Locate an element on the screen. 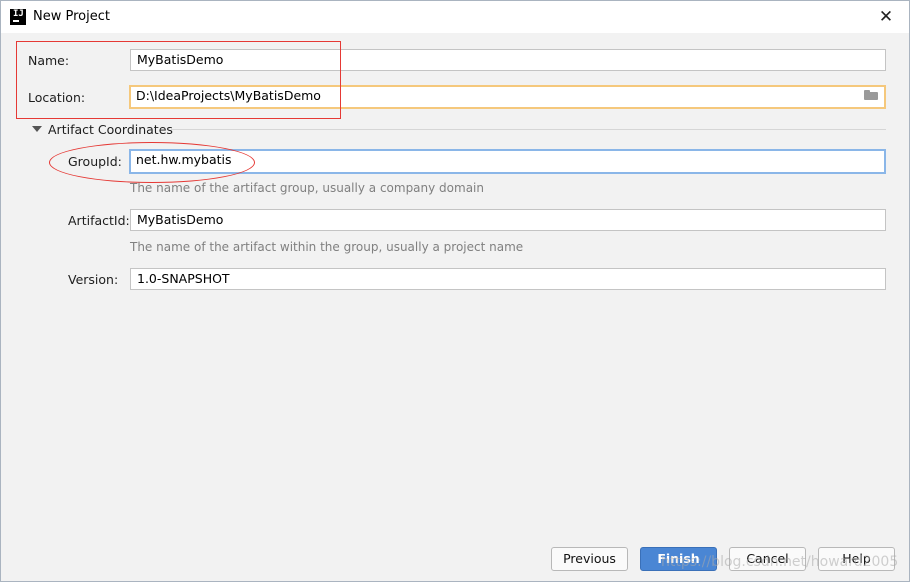 Image resolution: width=910 pixels, height=582 pixels. watermark: https://blog.csdn.net/howard2005 is located at coordinates (780, 562).